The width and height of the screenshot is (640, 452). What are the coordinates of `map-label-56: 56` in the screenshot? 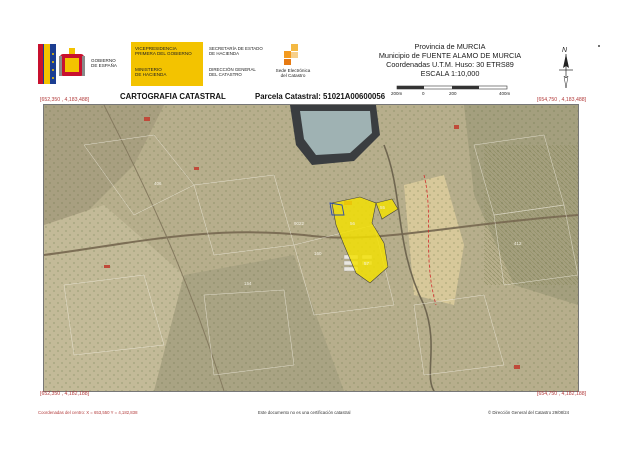 It's located at (353, 223).